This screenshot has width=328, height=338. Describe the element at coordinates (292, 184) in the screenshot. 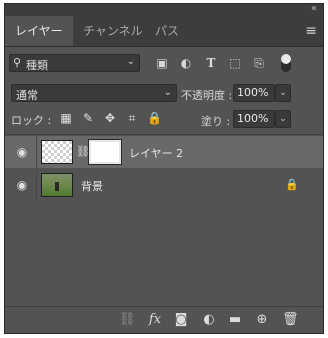

I see `lock-icon: 🔒` at that location.